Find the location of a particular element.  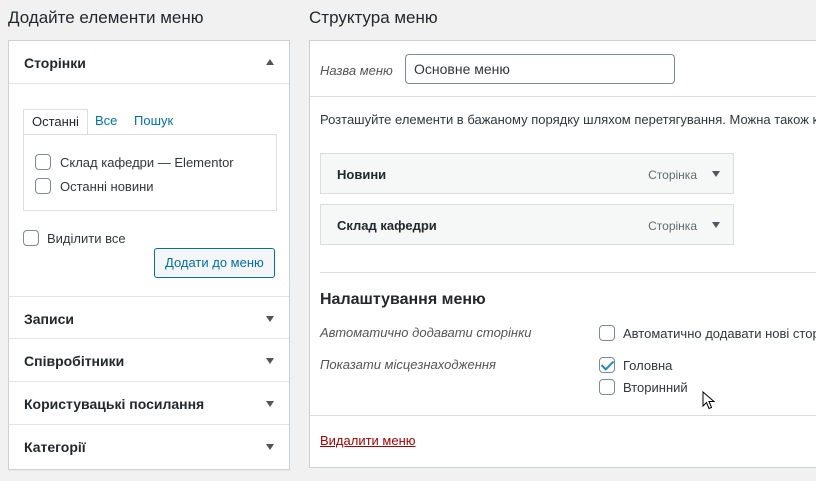

menu-settings-title: Налаштування меню is located at coordinates (403, 299).